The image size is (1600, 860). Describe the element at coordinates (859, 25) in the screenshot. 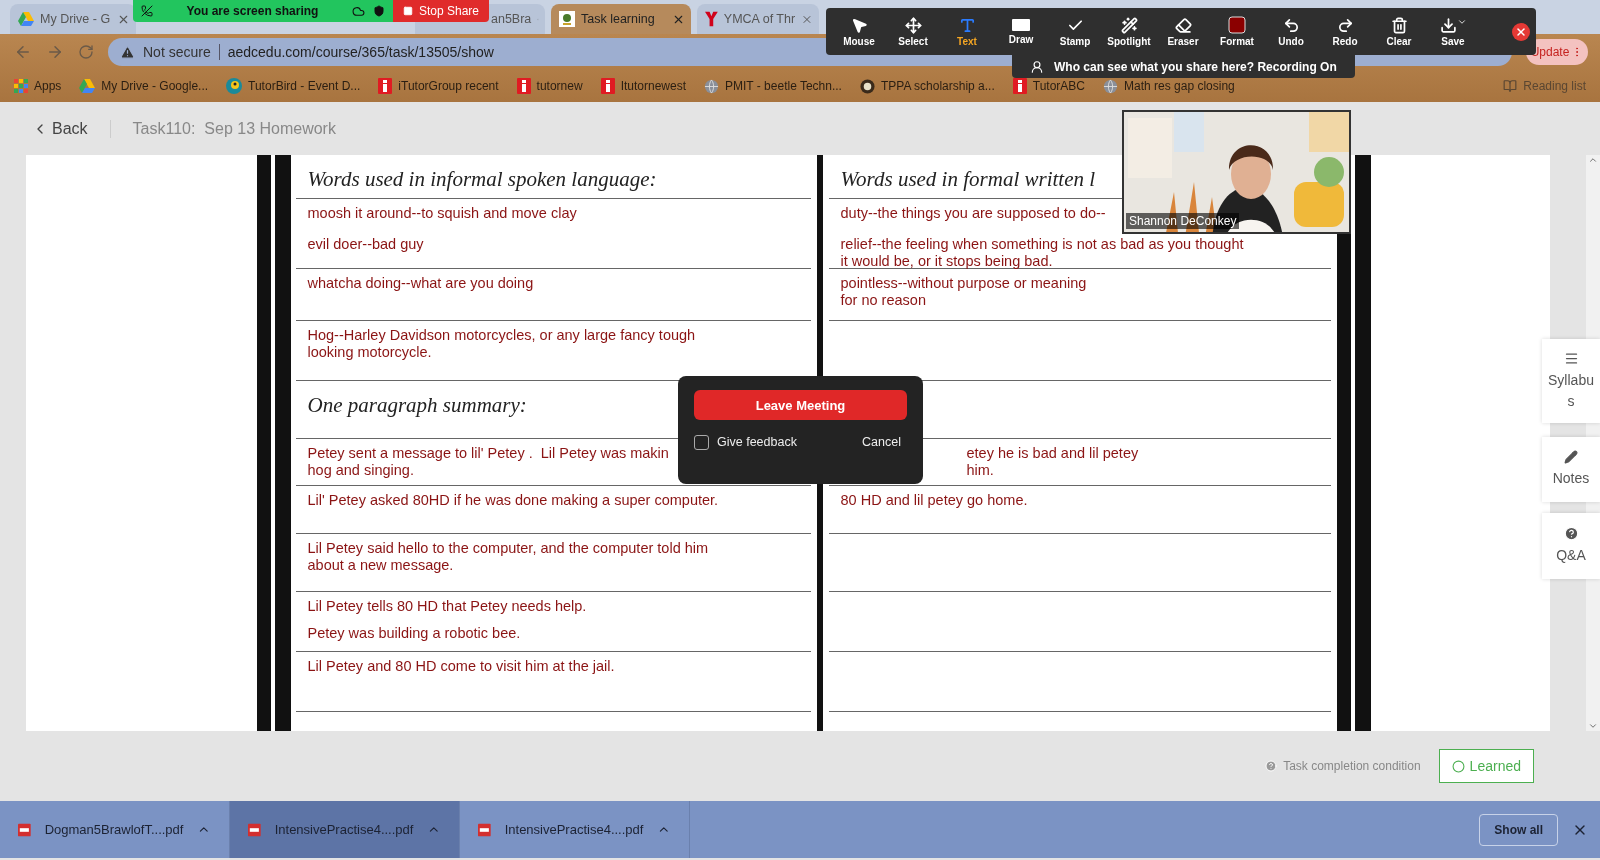

I see `pointer-icon` at that location.